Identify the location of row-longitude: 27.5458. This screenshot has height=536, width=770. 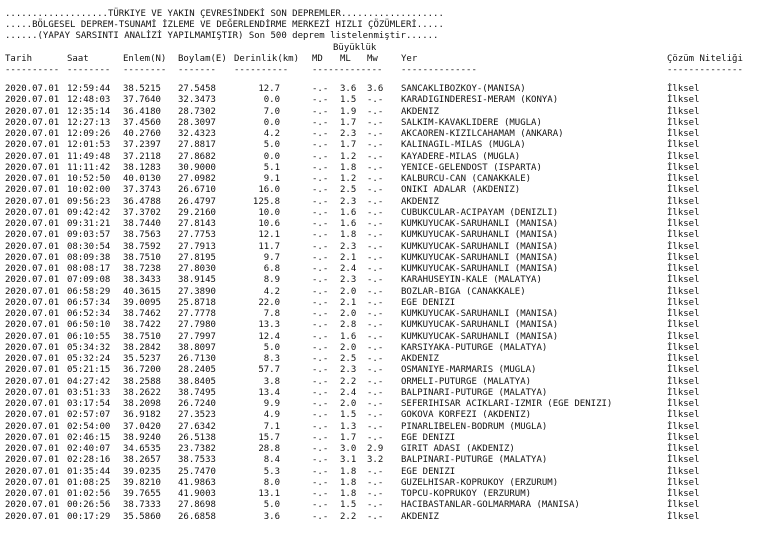
(197, 89).